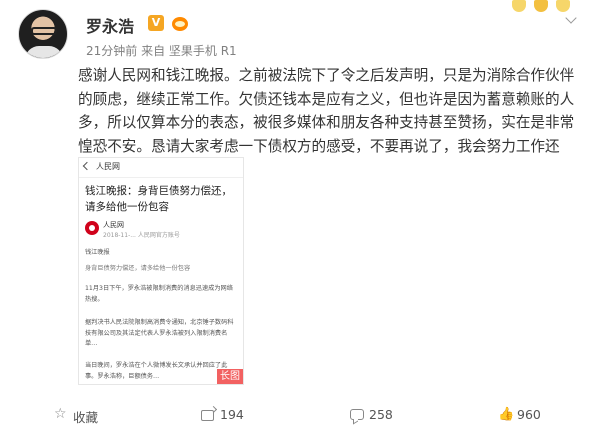  I want to click on verified-badge-icon: V, so click(156, 23).